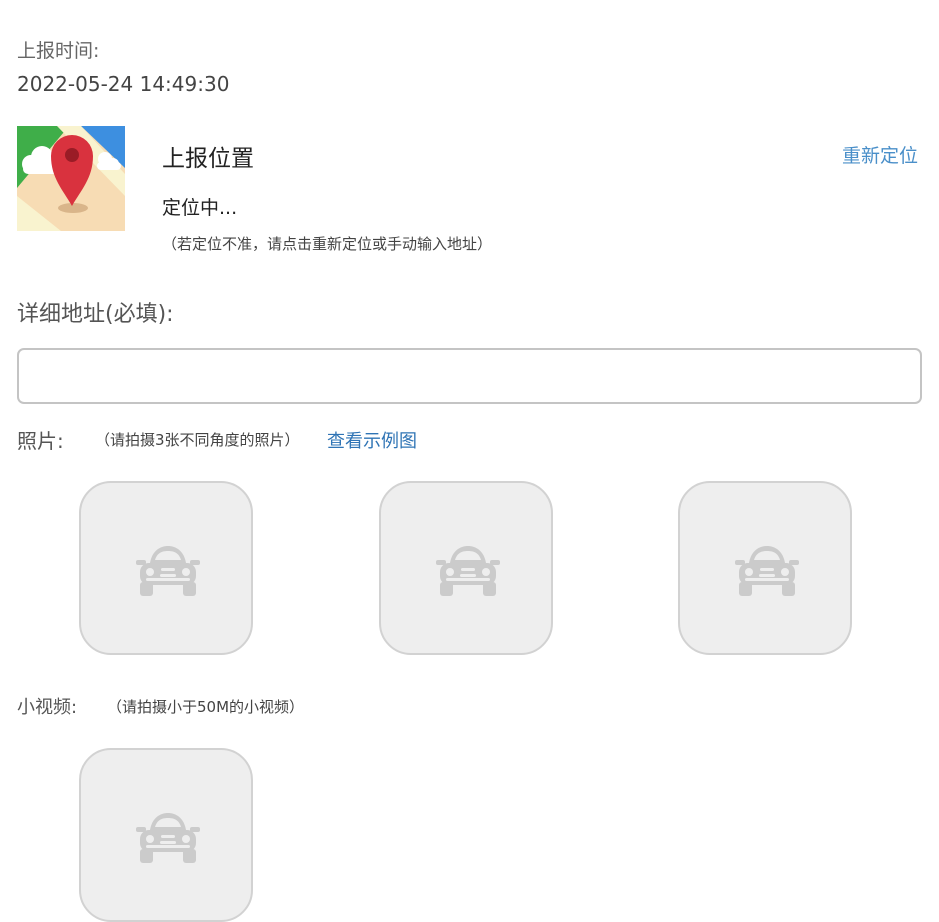 The image size is (939, 922). Describe the element at coordinates (206, 707) in the screenshot. I see `video-hint: （请拍摄小于50M的小视频）` at that location.